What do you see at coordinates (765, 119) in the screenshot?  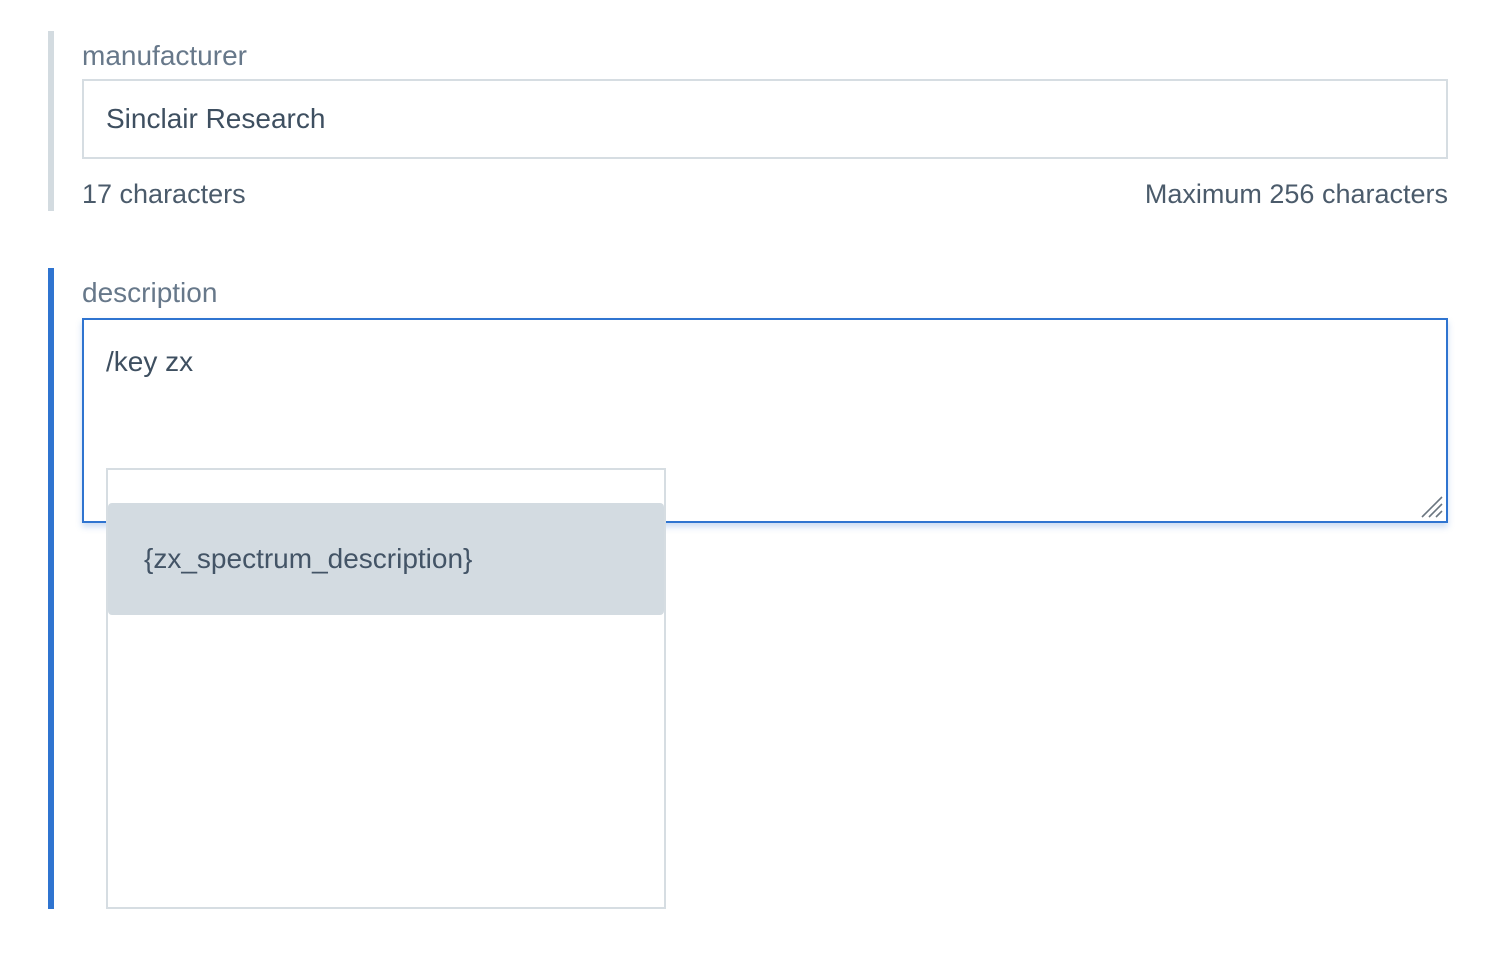 I see `manufacturer-input` at bounding box center [765, 119].